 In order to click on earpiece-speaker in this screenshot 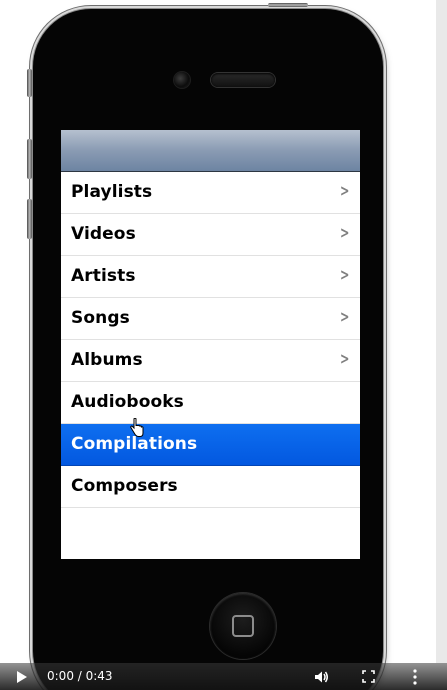, I will do `click(243, 80)`.